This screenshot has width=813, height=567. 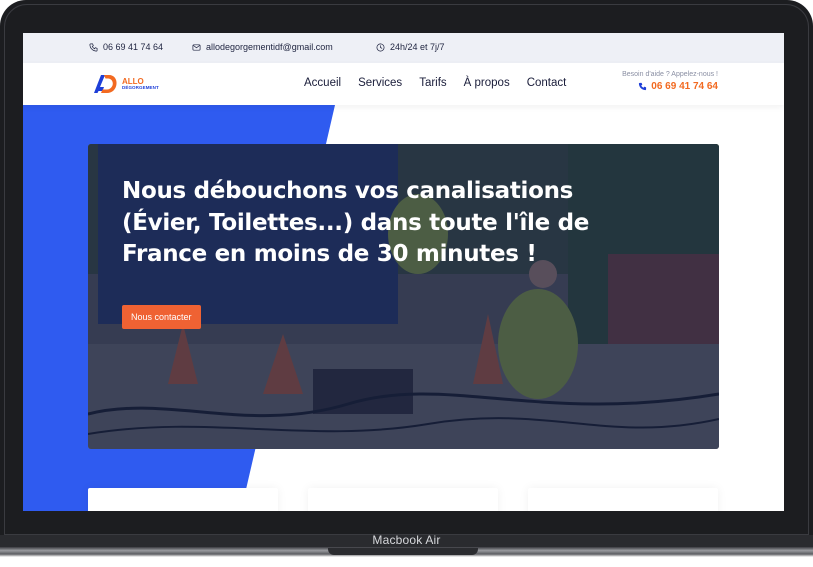 What do you see at coordinates (417, 47) in the screenshot?
I see `topbar-hours-text: 24h/24 et 7j/7` at bounding box center [417, 47].